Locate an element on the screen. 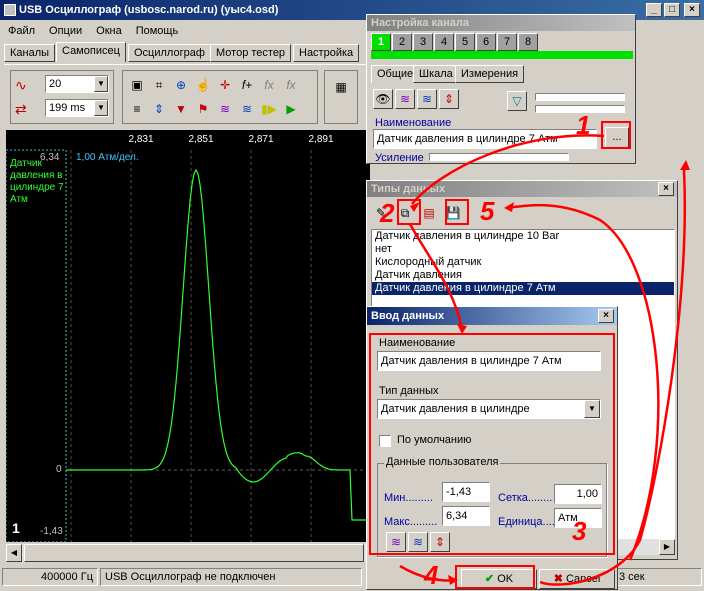 This screenshot has height=591, width=704. data-types-title: Типы данных is located at coordinates (522, 189).